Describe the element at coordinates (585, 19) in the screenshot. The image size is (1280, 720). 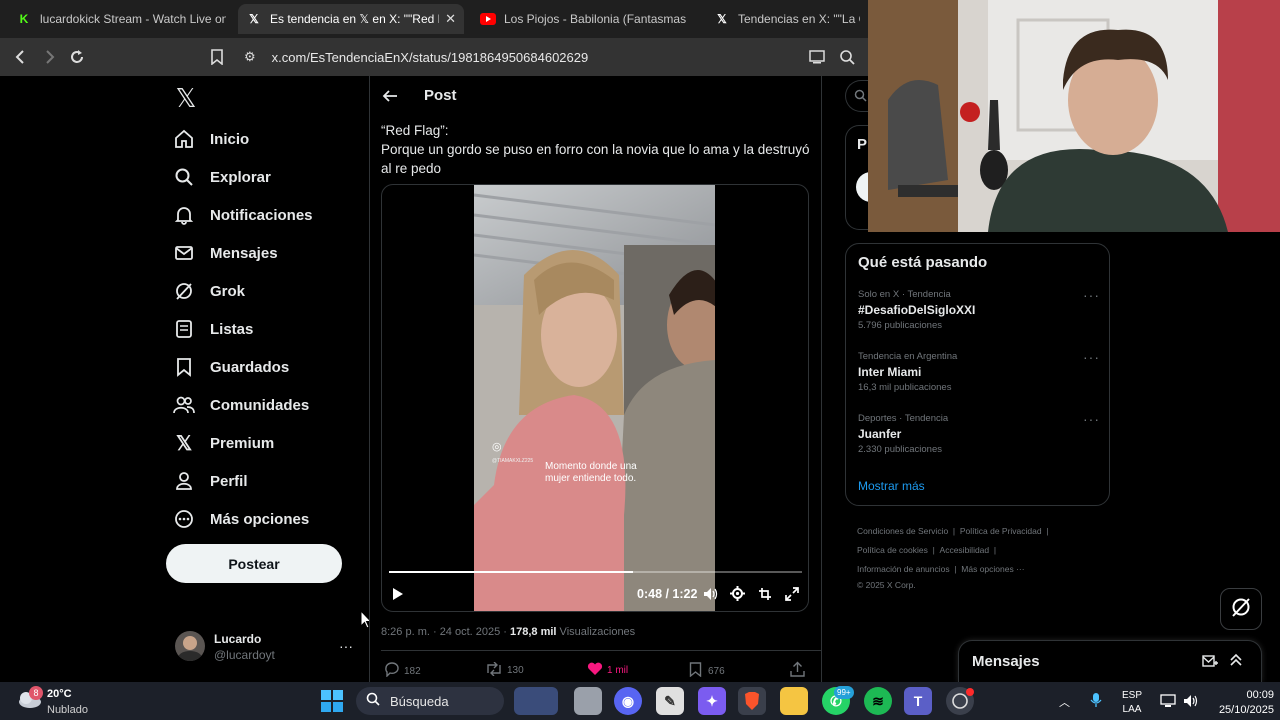
I see `browser-tab: Los Piojos - Babilonia (Fantasmas pel` at that location.